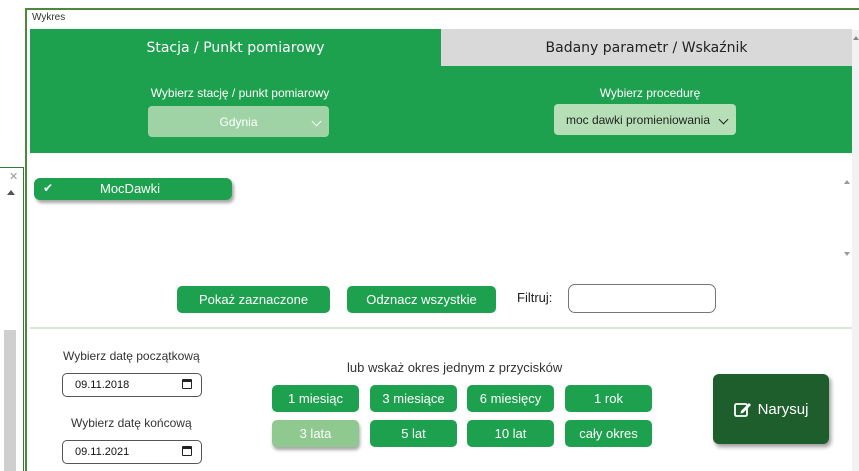 The height and width of the screenshot is (471, 859). I want to click on uncheck-all-button: Odznacz wszystkie, so click(421, 299).